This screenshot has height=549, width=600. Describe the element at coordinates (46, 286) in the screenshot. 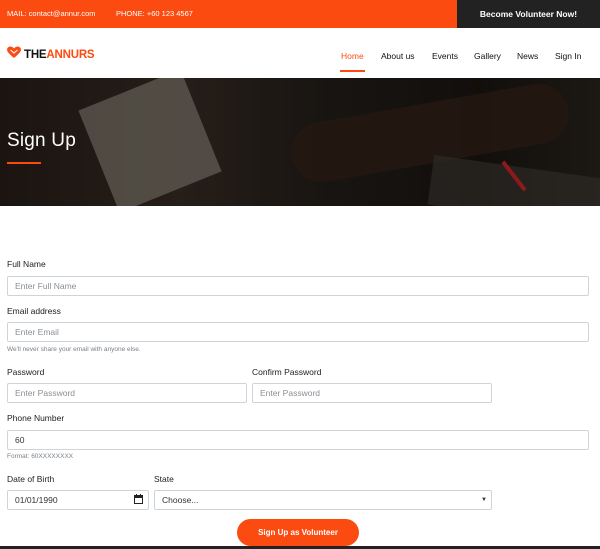

I see `full-name-placeholder: Enter Full Name` at that location.